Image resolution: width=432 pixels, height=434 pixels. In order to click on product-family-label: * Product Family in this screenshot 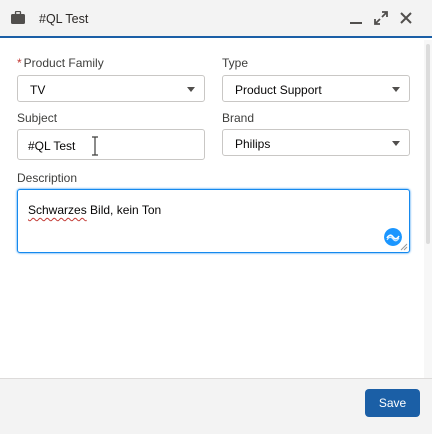, I will do `click(60, 63)`.